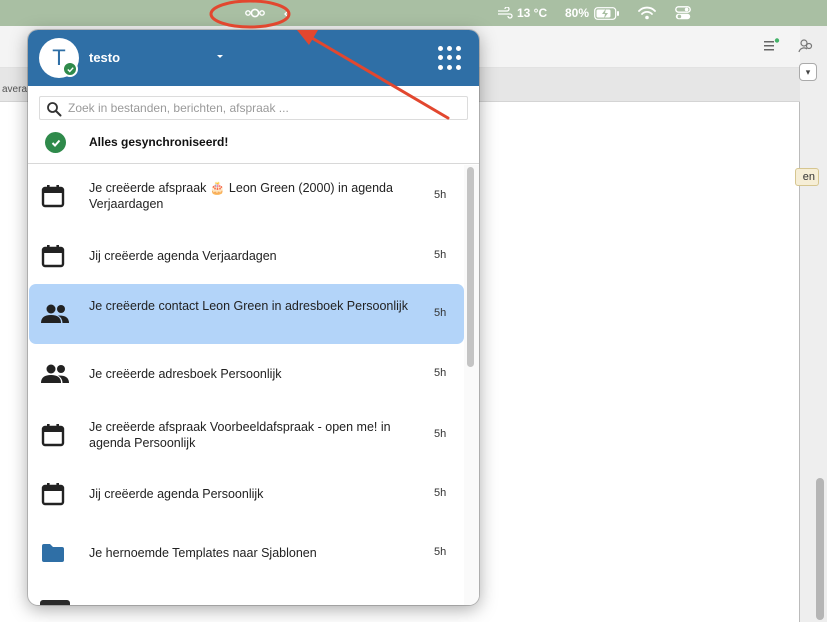 The image size is (827, 622). Describe the element at coordinates (413, 13) in the screenshot. I see `macos-menu-bar: 13 °C 80%` at that location.